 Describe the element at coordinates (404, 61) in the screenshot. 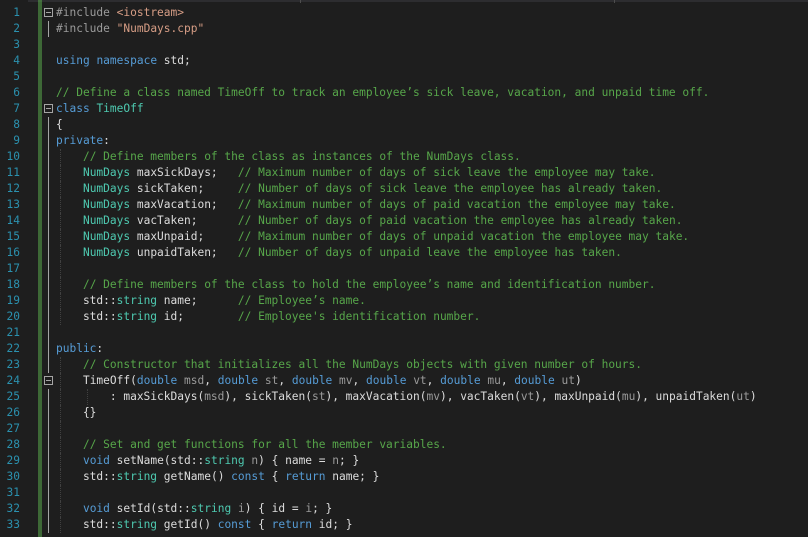

I see `code-line: 4 using namespace std;` at that location.